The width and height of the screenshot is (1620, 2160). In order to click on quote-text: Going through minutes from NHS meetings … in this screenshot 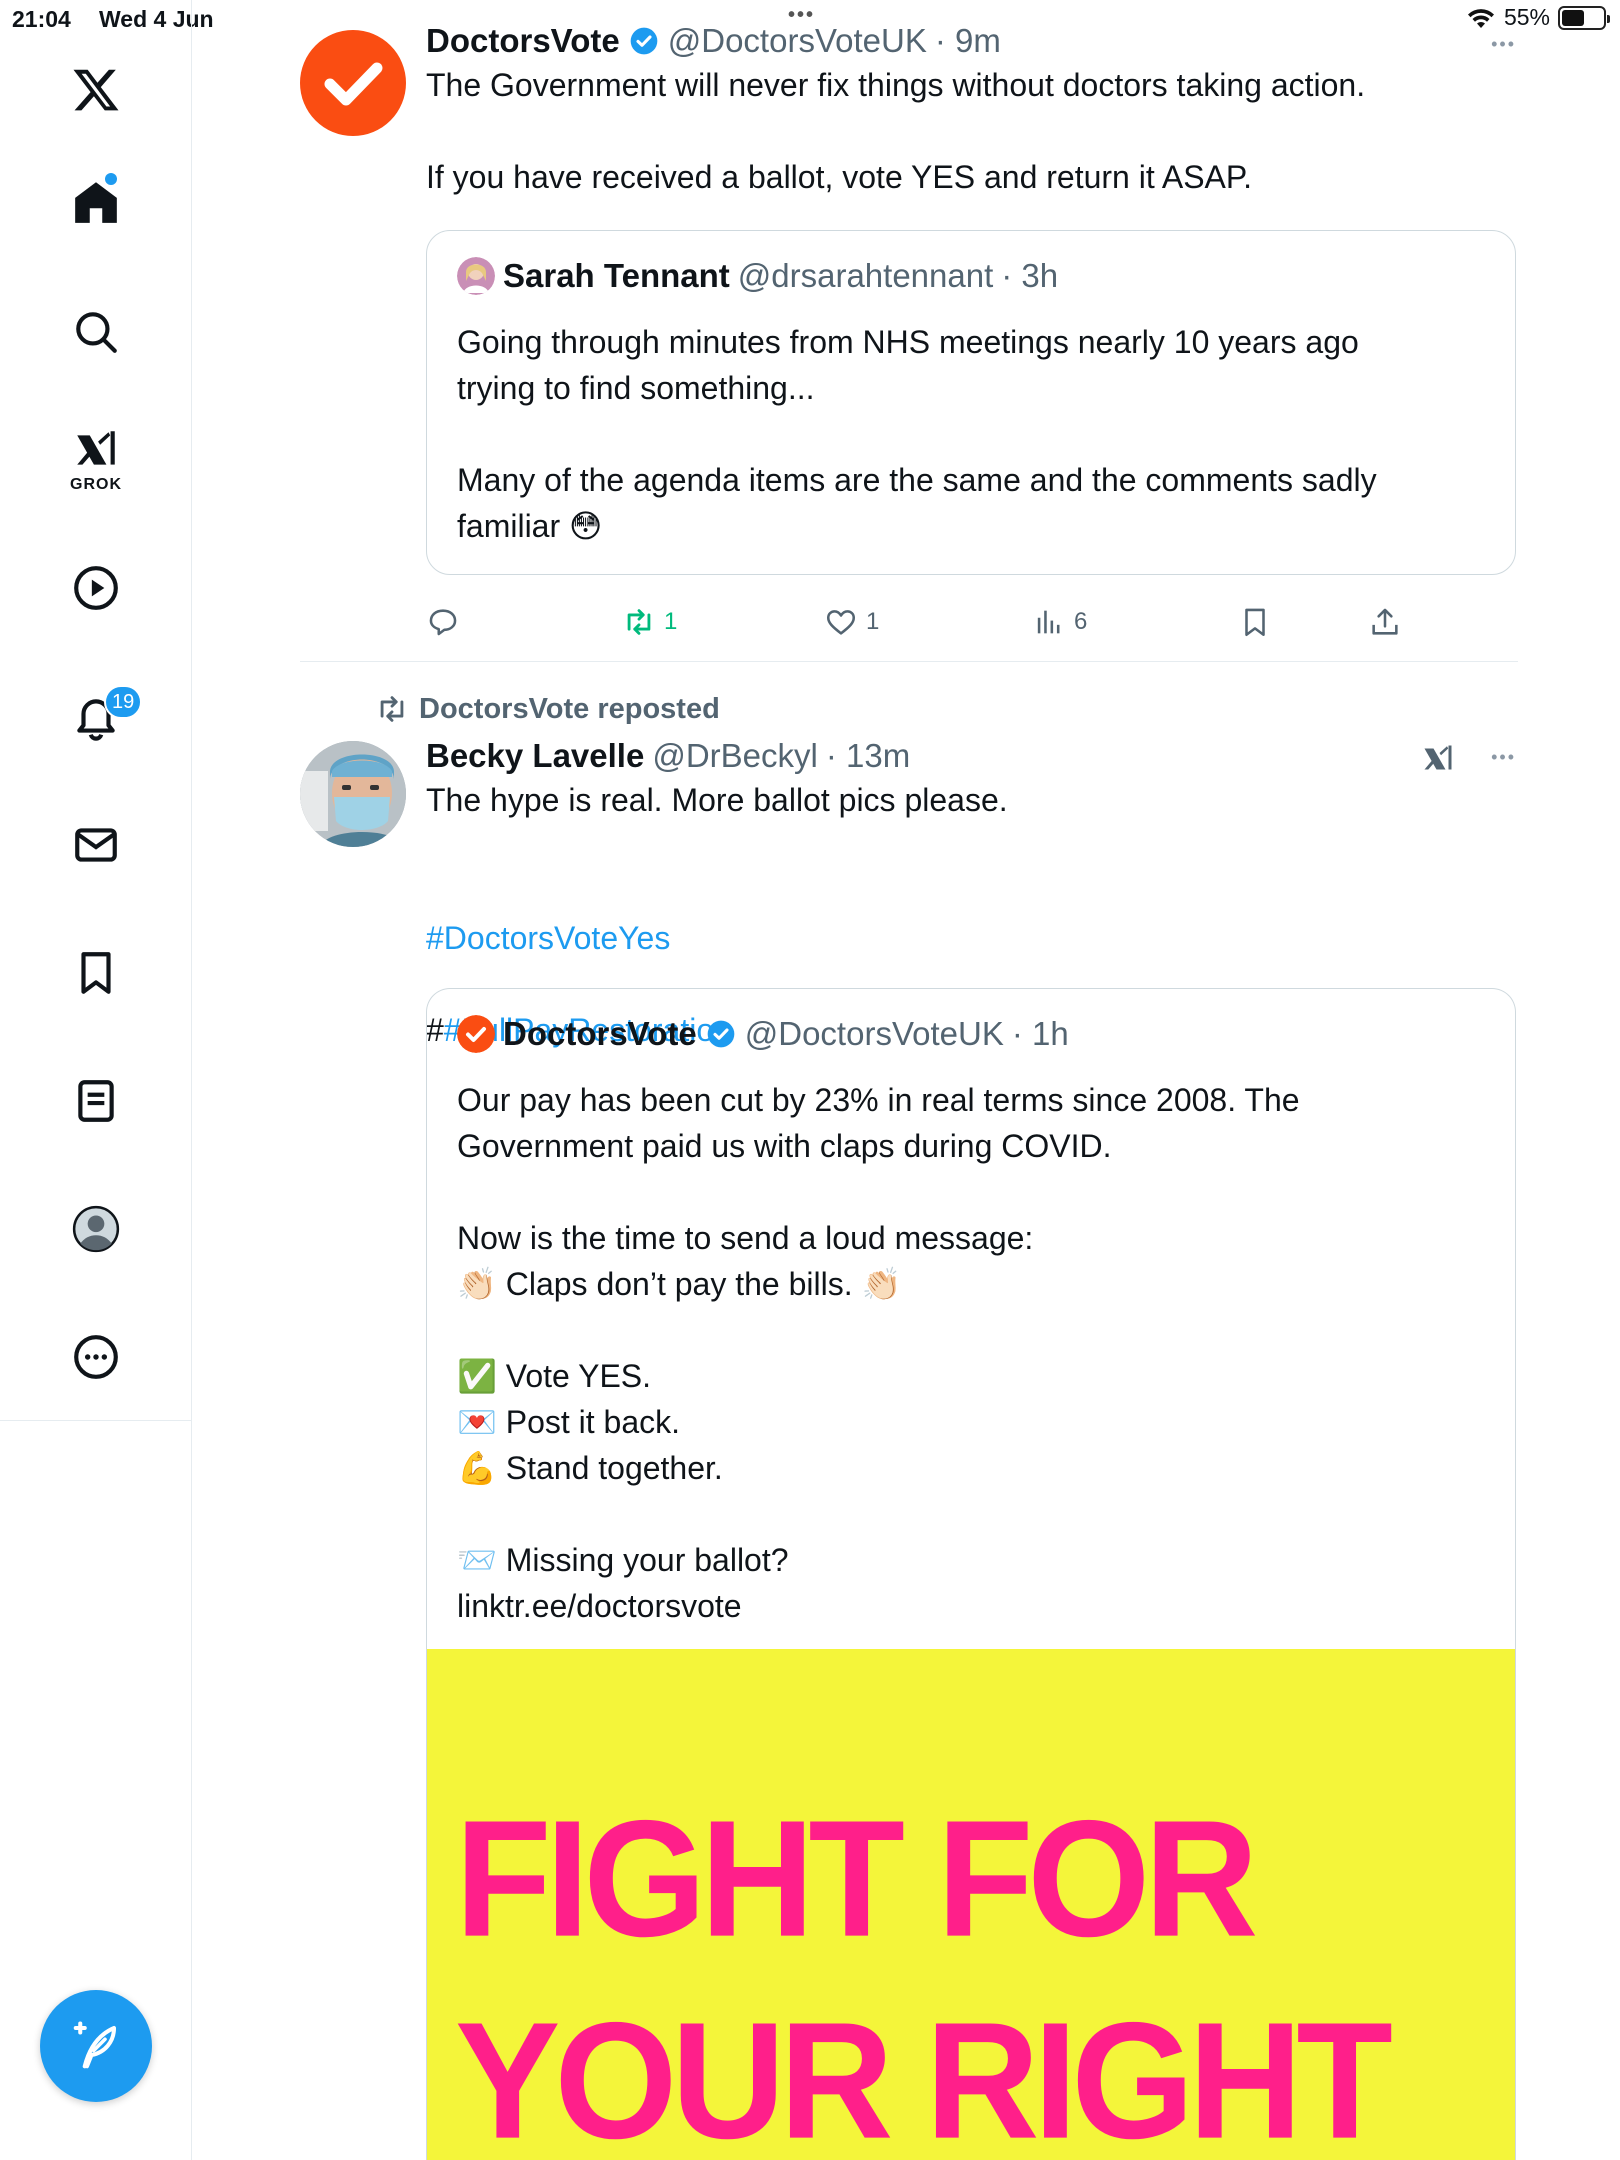, I will do `click(917, 434)`.